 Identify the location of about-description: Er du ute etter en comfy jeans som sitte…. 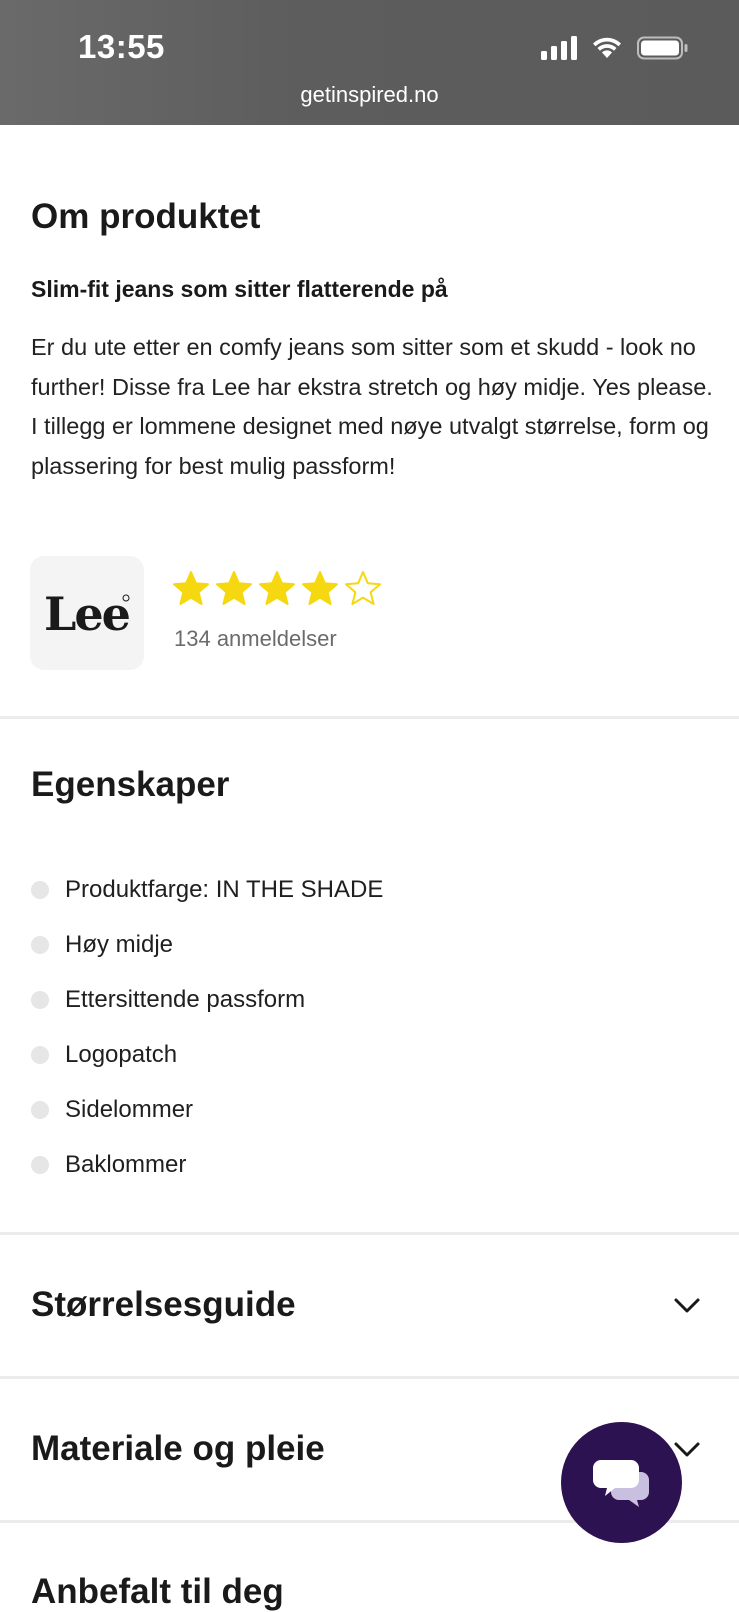
(372, 406).